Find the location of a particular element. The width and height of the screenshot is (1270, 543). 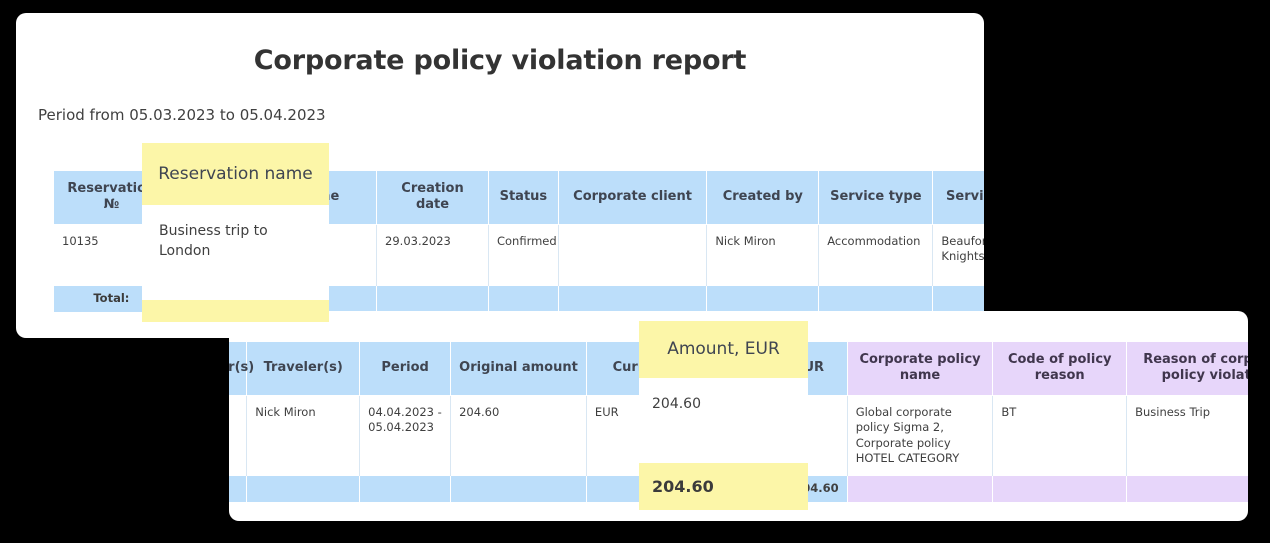

cell-code-of-policy-reason: BT is located at coordinates (1060, 435).